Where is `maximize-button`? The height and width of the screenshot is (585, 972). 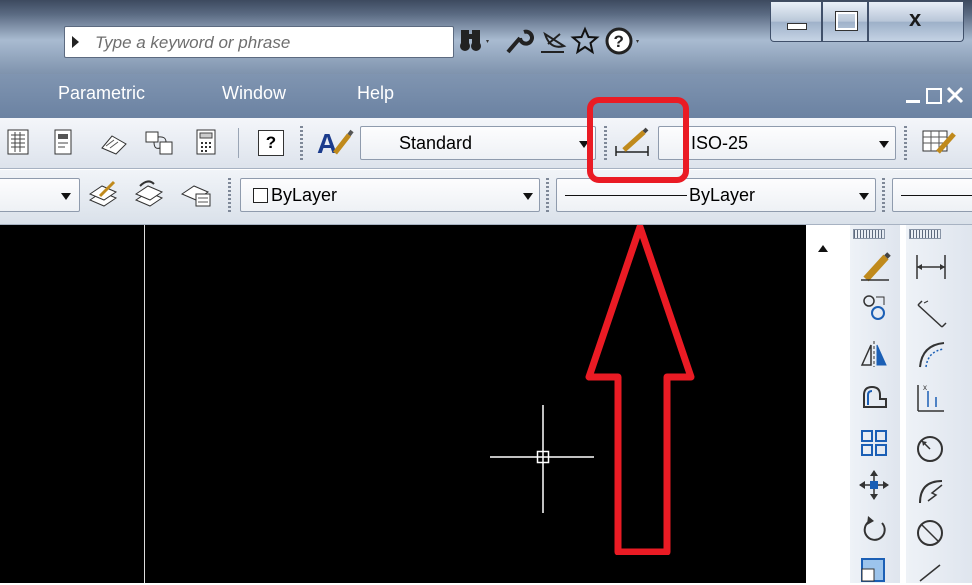 maximize-button is located at coordinates (845, 22).